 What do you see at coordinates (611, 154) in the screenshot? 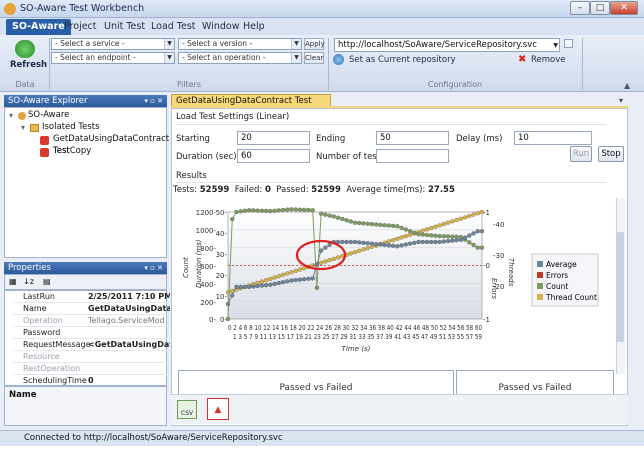
I see `stop-button: Stop` at bounding box center [611, 154].